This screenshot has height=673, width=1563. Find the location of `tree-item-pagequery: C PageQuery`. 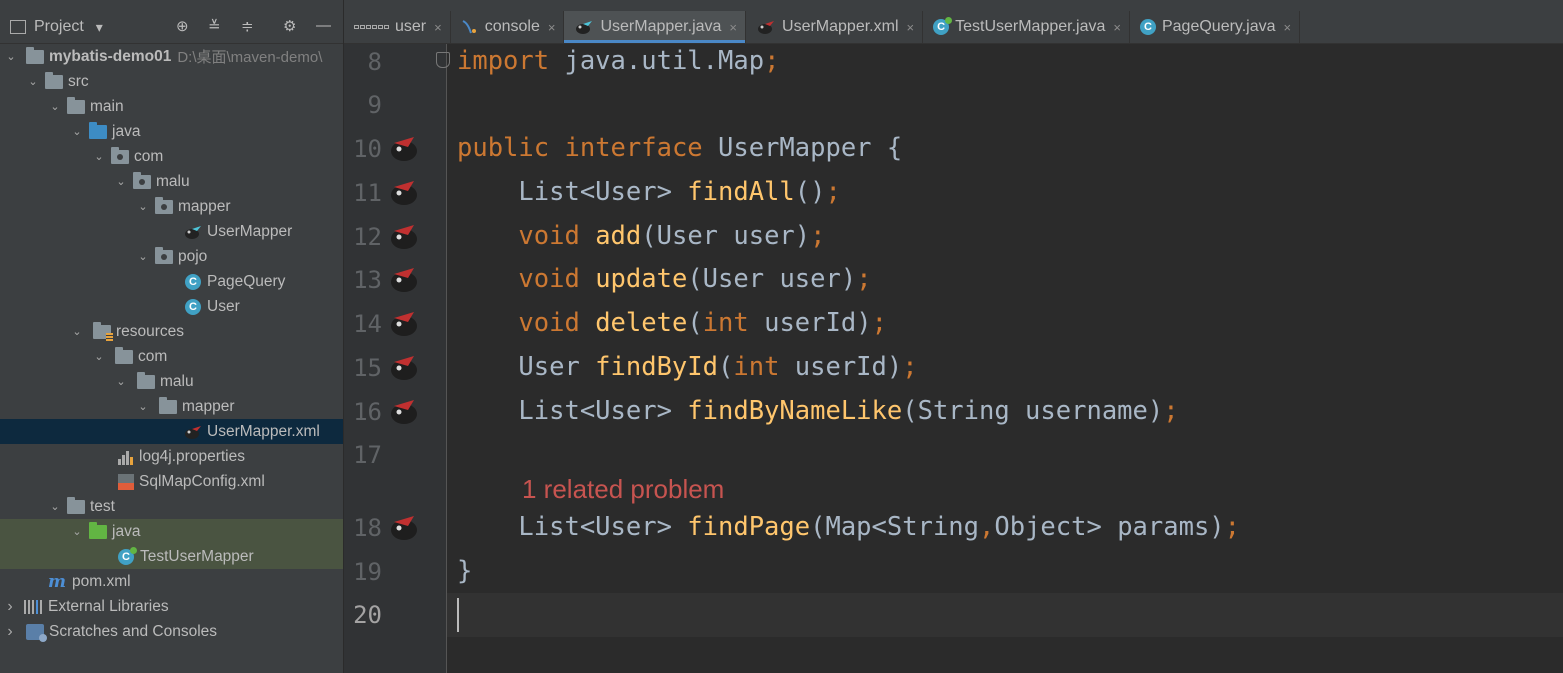

tree-item-pagequery: C PageQuery is located at coordinates (171, 281).